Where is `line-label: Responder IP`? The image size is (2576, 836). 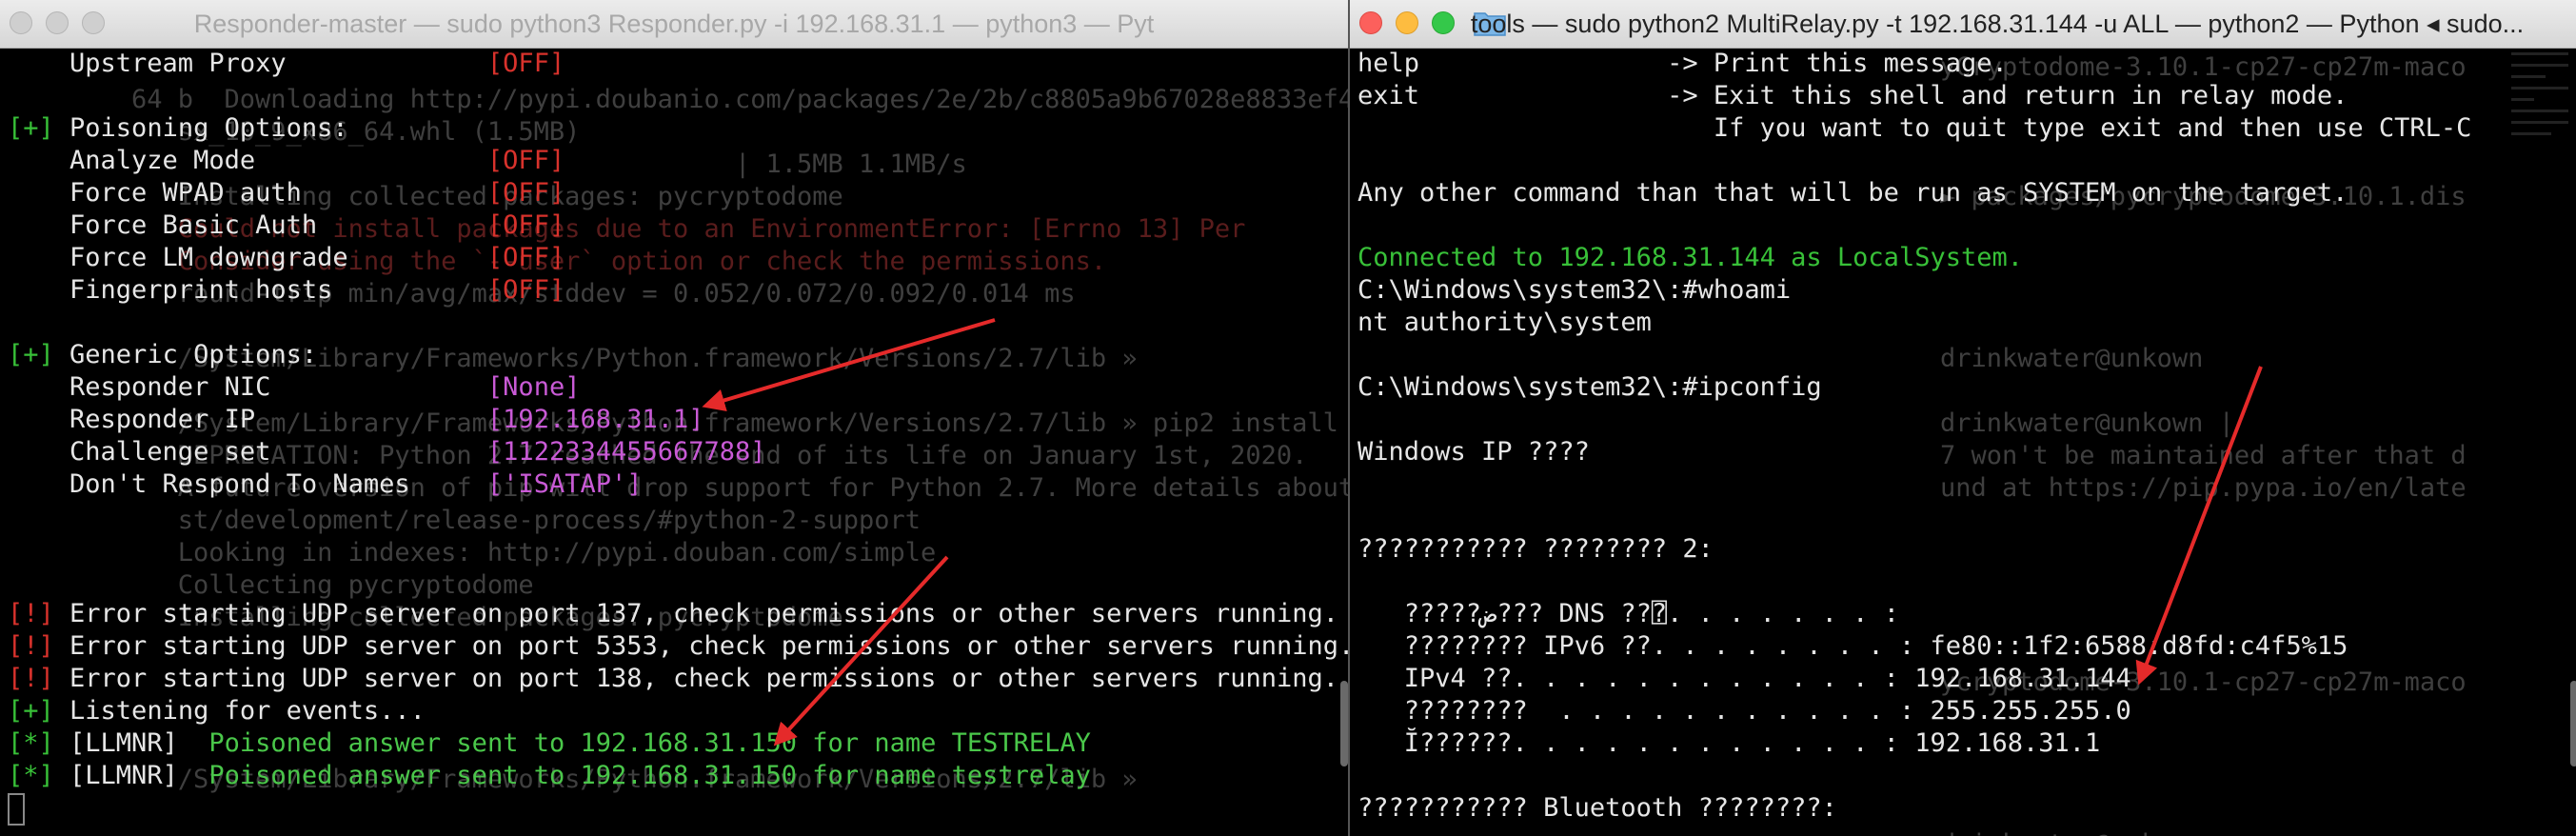
line-label: Responder IP is located at coordinates (247, 420).